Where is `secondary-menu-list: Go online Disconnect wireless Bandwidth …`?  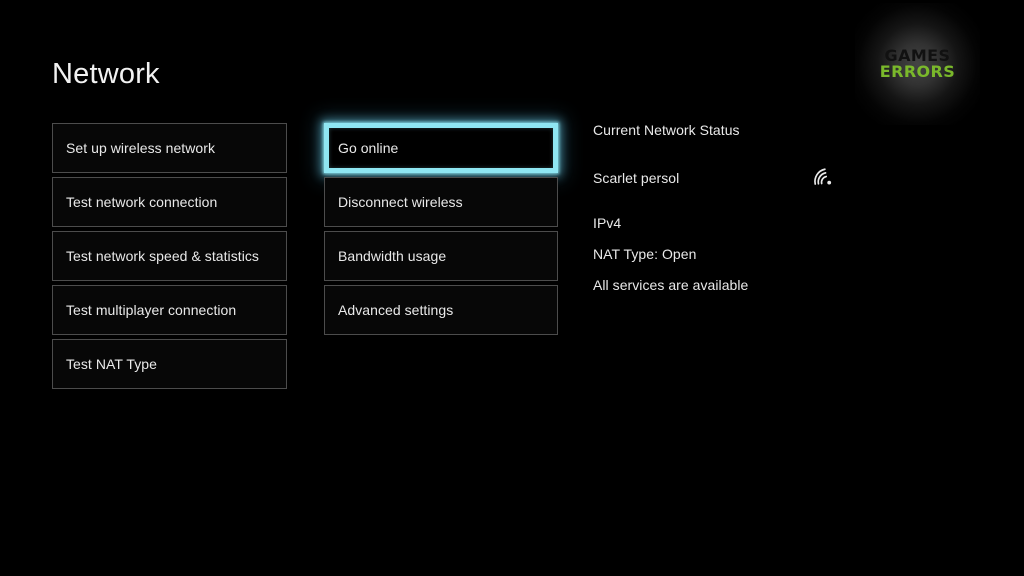
secondary-menu-list: Go online Disconnect wireless Bandwidth … is located at coordinates (441, 229).